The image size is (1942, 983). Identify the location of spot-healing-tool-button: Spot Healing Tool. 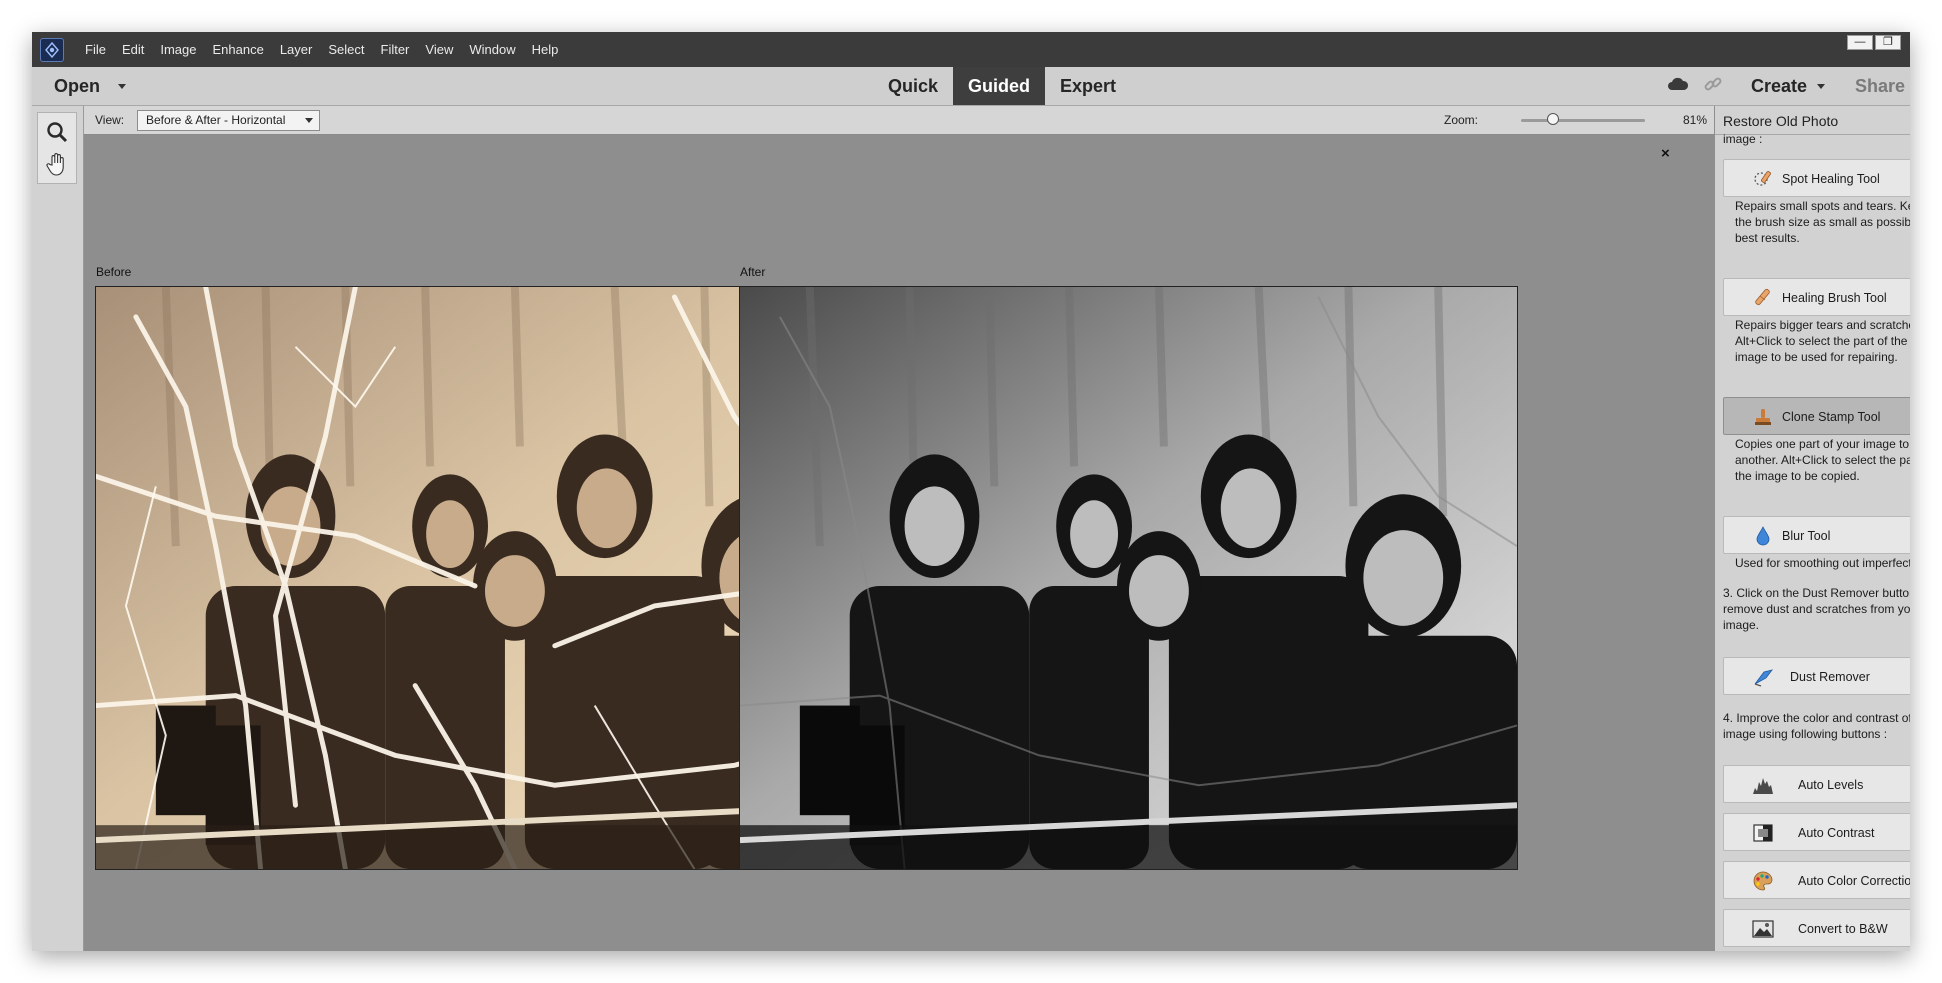
(1816, 178).